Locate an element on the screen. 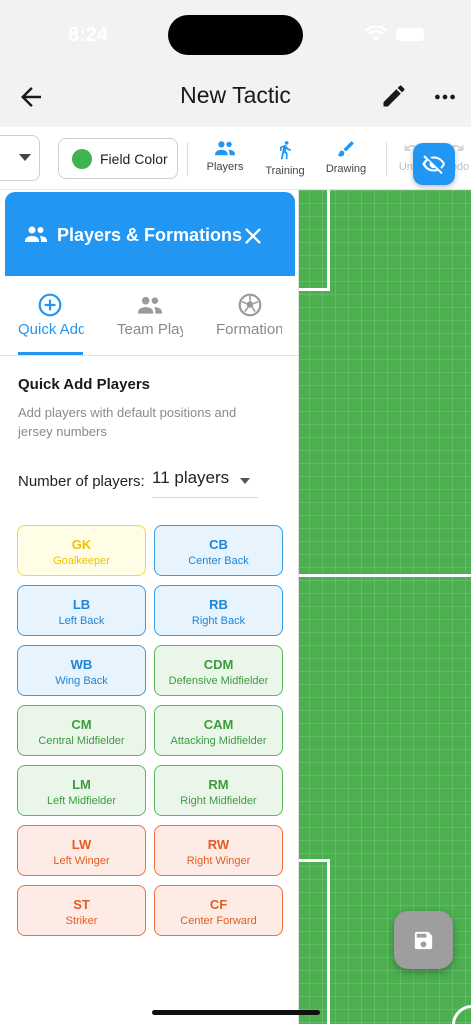 This screenshot has height=1024, width=471. field-color-swatch is located at coordinates (82, 158).